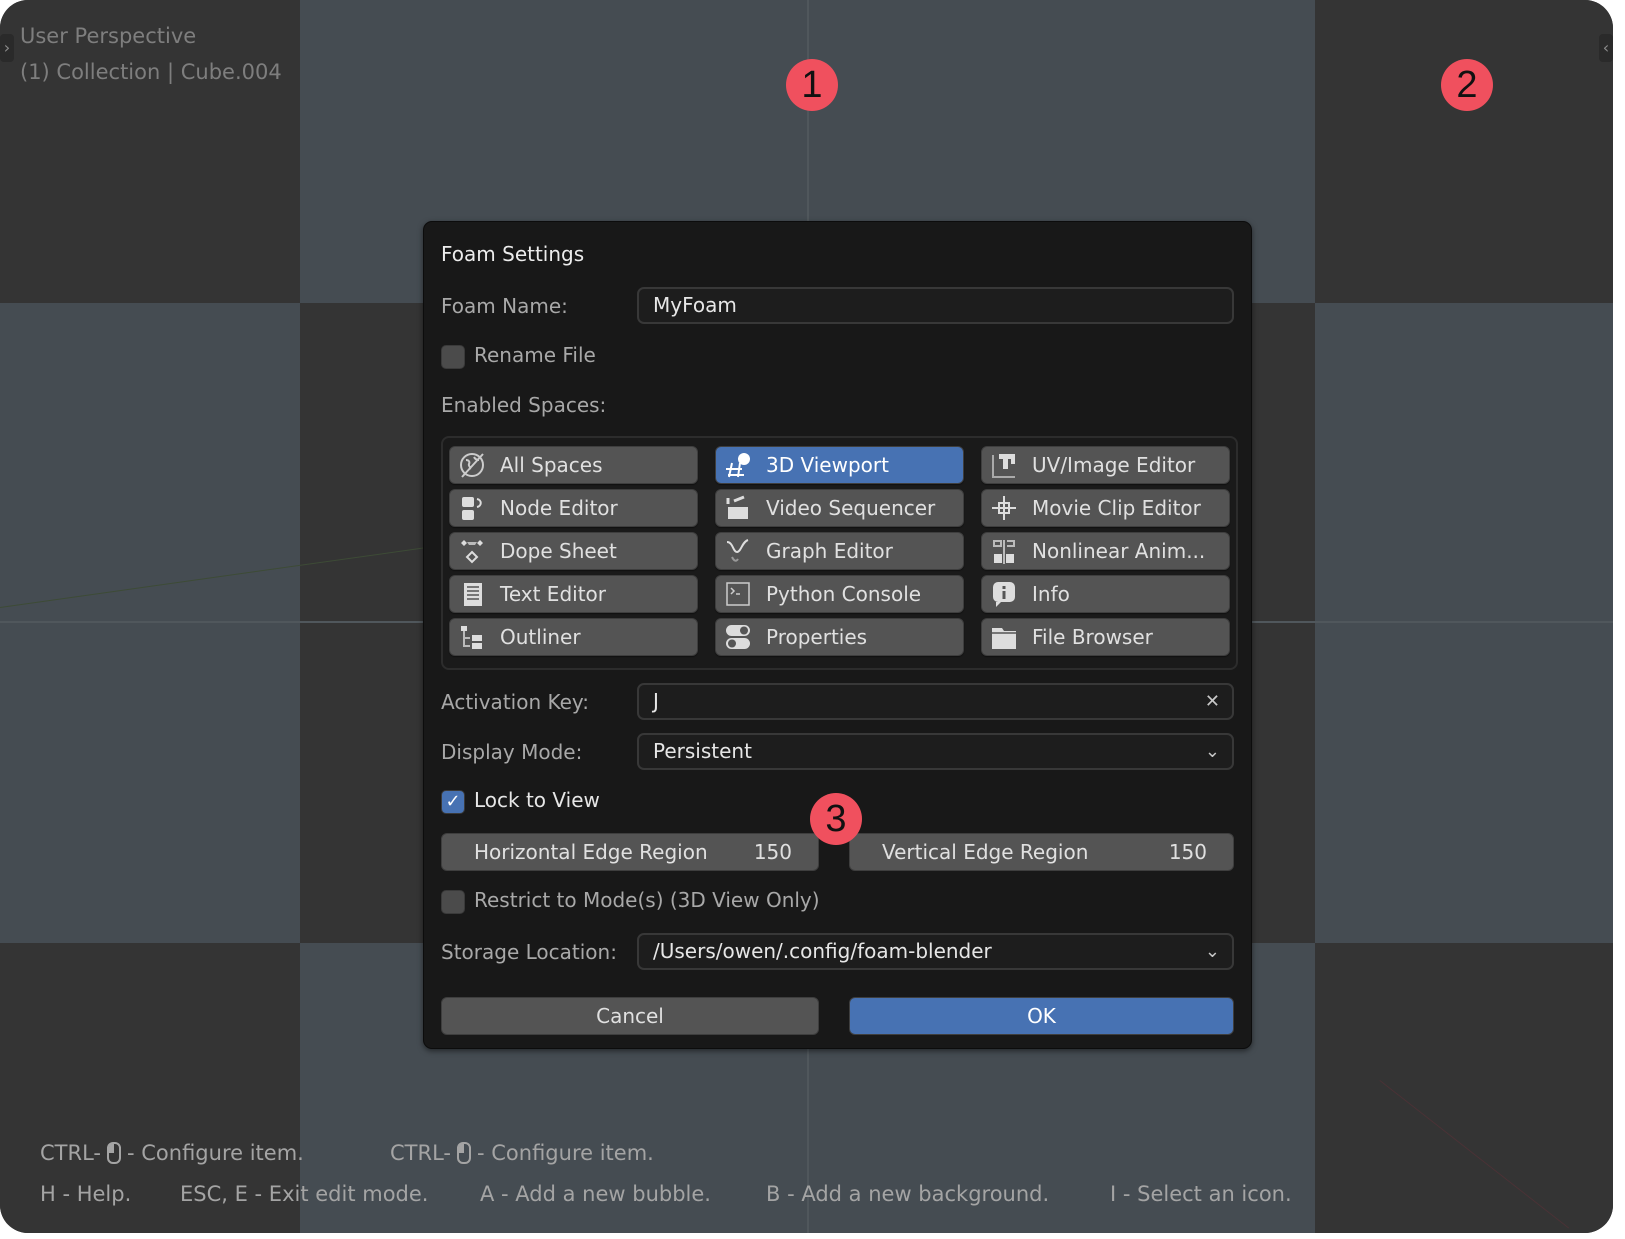 The height and width of the screenshot is (1239, 1625). I want to click on space-text-editor: Text Editor, so click(573, 594).